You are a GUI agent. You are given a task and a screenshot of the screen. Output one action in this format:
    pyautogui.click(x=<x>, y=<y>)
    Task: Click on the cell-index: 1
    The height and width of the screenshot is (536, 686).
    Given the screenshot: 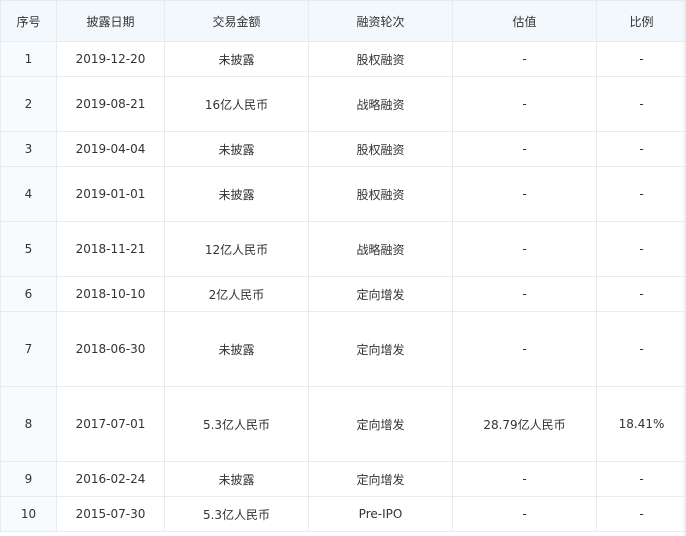 What is the action you would take?
    pyautogui.click(x=28, y=59)
    